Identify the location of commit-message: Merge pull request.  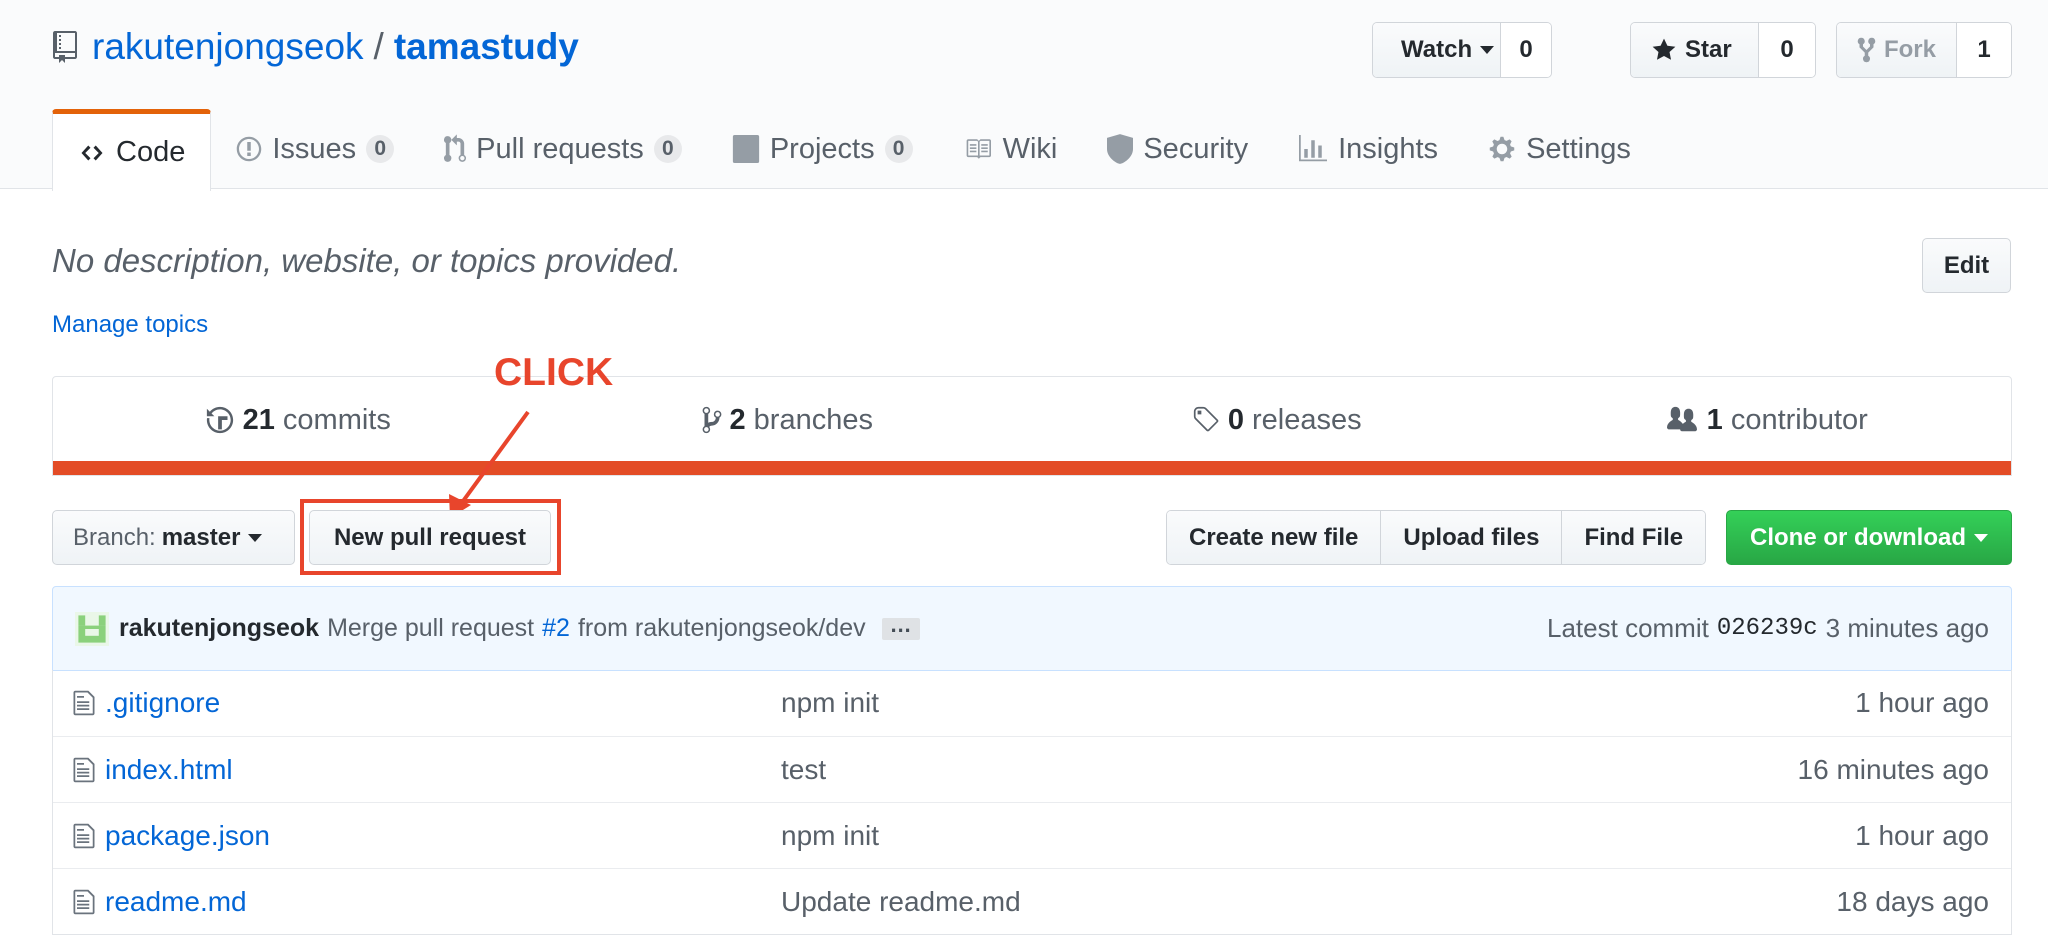
(430, 628).